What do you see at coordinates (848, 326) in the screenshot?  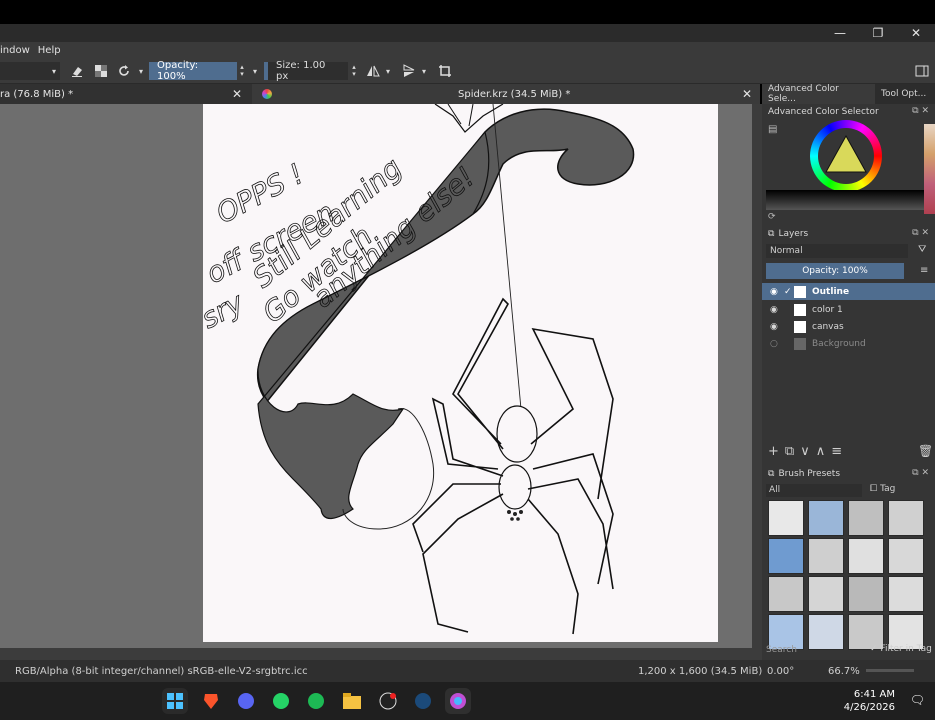 I see `layer-row-canvas: ◉ canvas` at bounding box center [848, 326].